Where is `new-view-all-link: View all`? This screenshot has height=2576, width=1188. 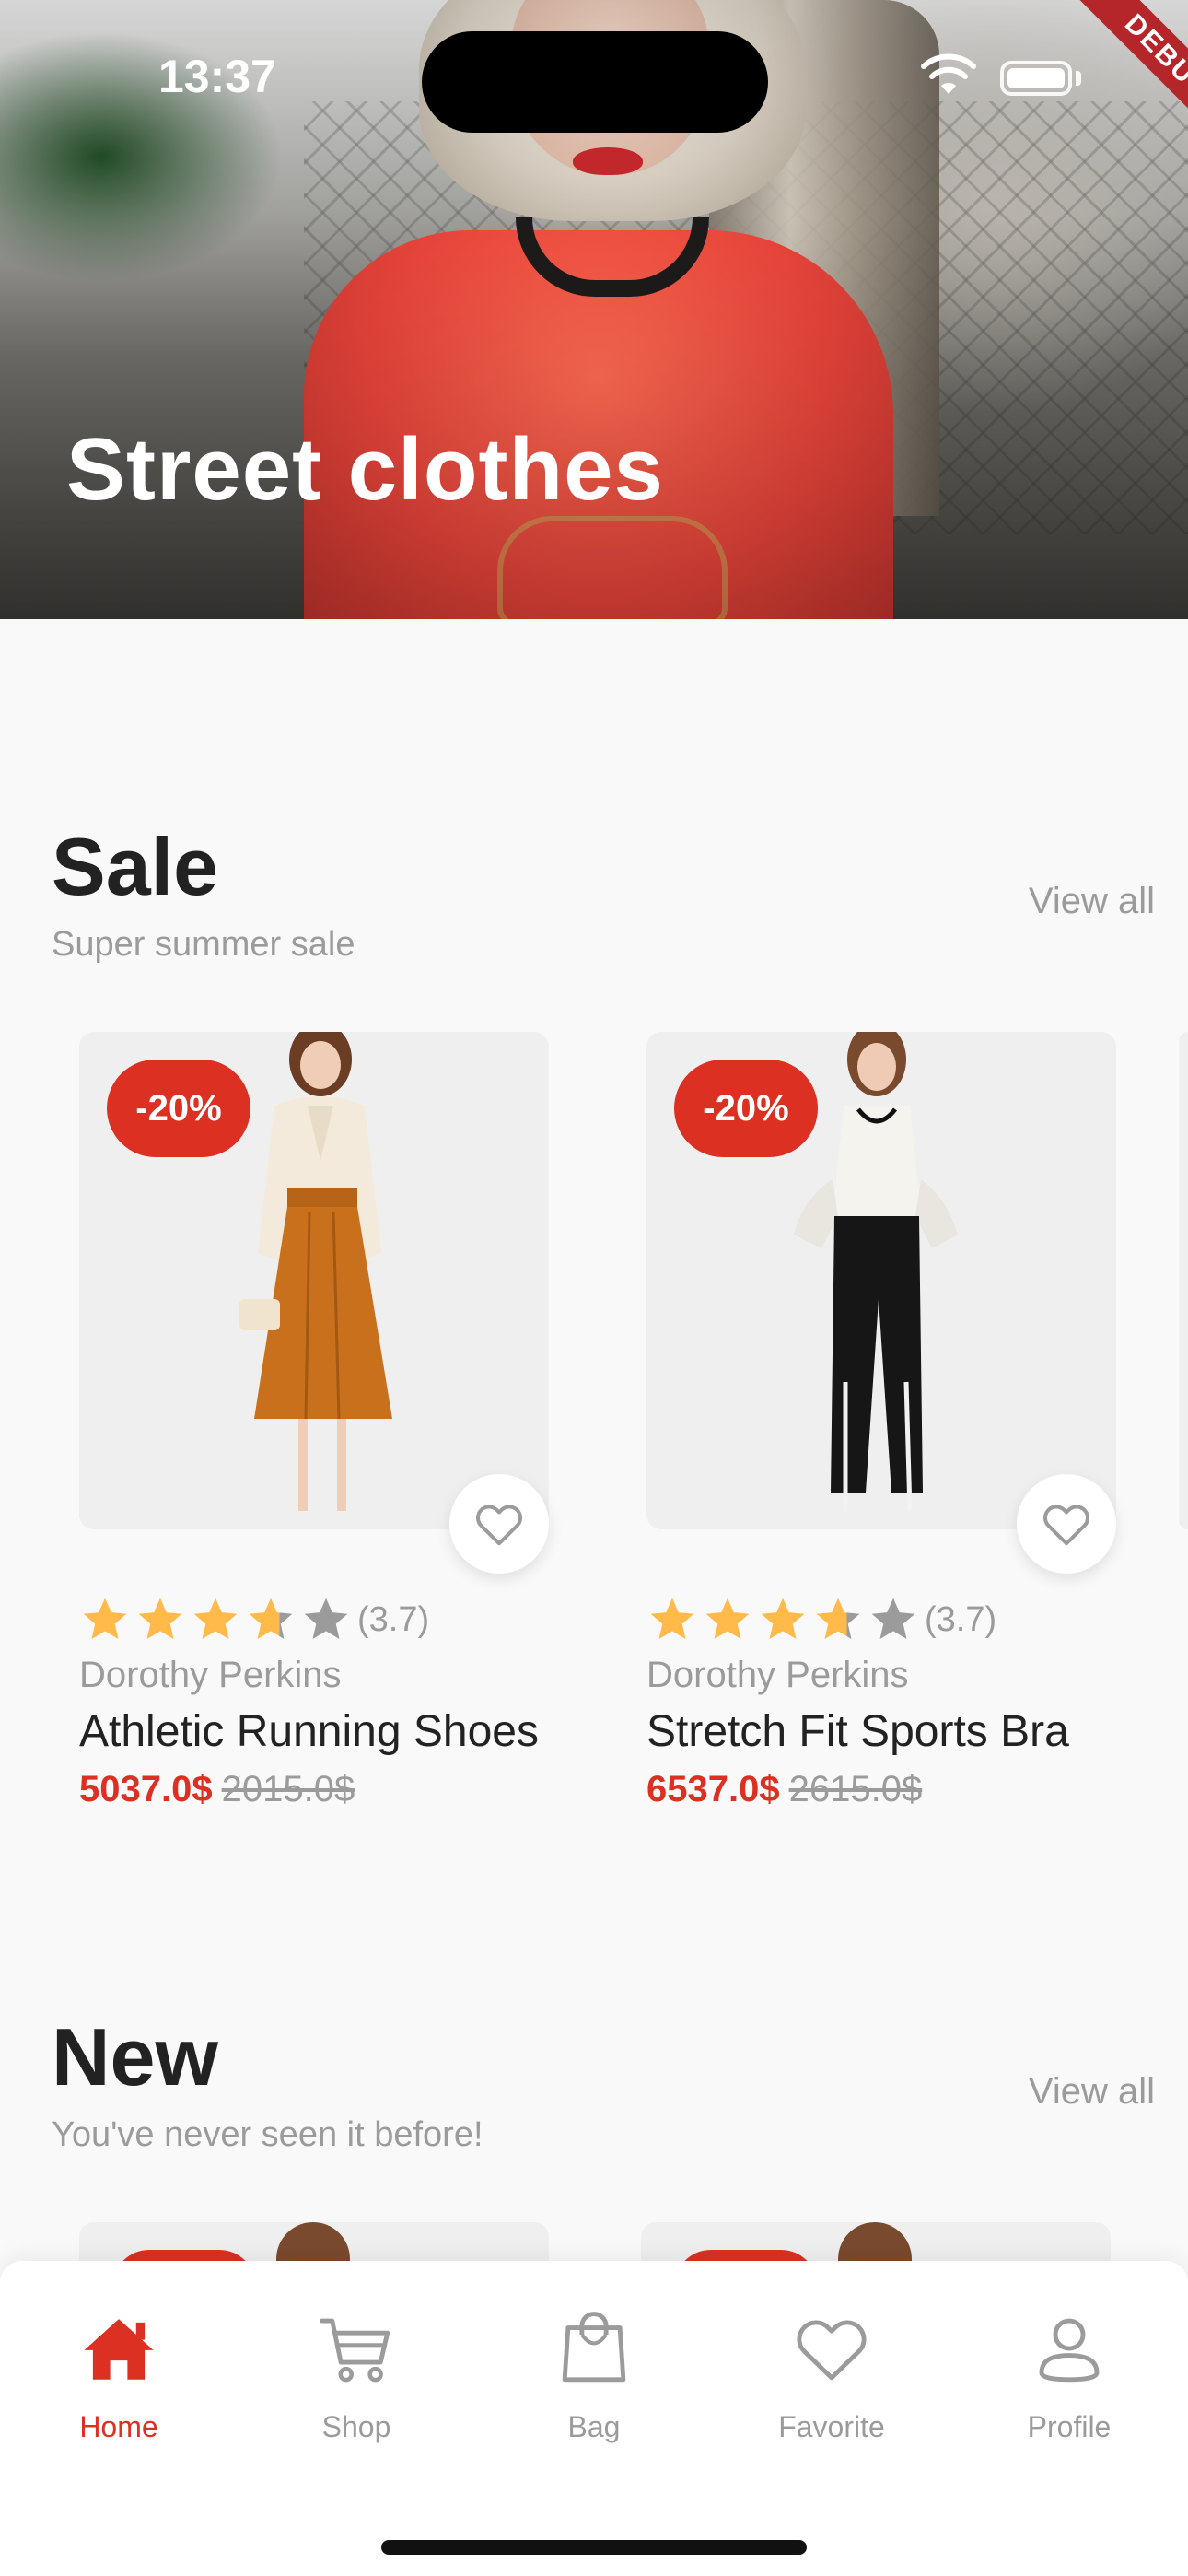 new-view-all-link: View all is located at coordinates (1092, 2092).